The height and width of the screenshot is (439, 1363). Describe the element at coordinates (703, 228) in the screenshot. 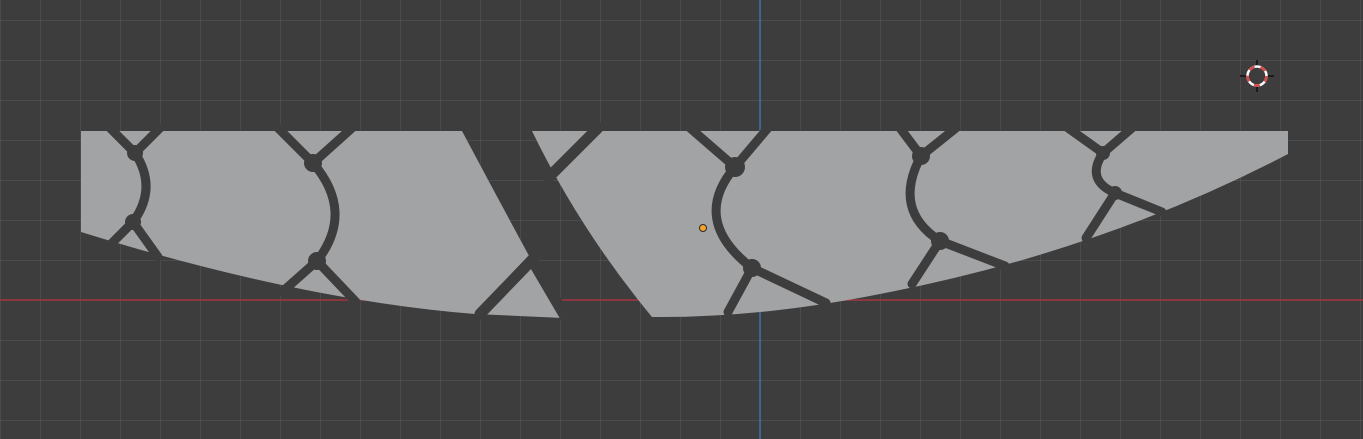

I see `object-origin-icon` at that location.